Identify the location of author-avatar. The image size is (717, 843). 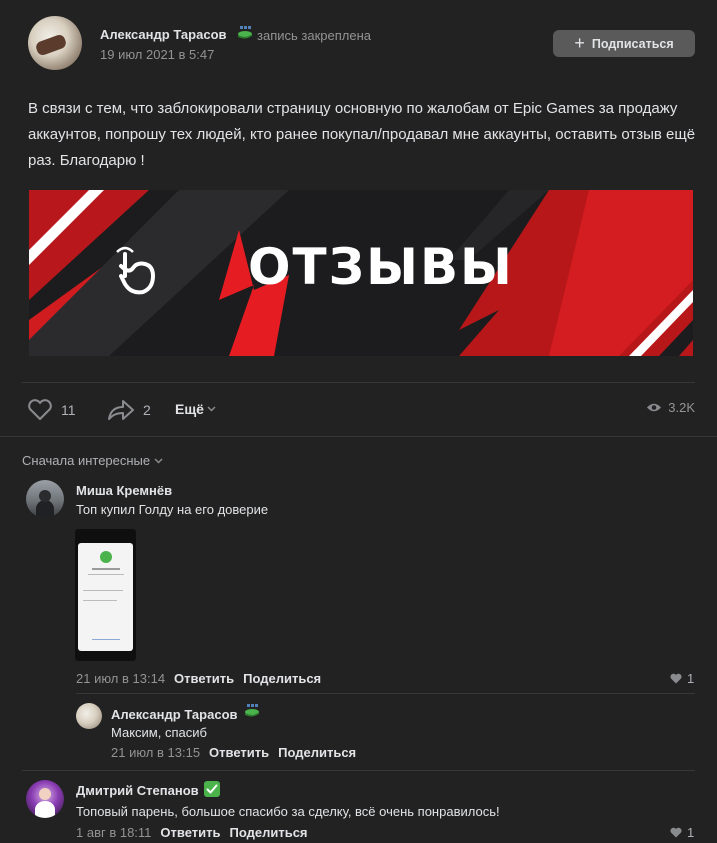
(55, 43).